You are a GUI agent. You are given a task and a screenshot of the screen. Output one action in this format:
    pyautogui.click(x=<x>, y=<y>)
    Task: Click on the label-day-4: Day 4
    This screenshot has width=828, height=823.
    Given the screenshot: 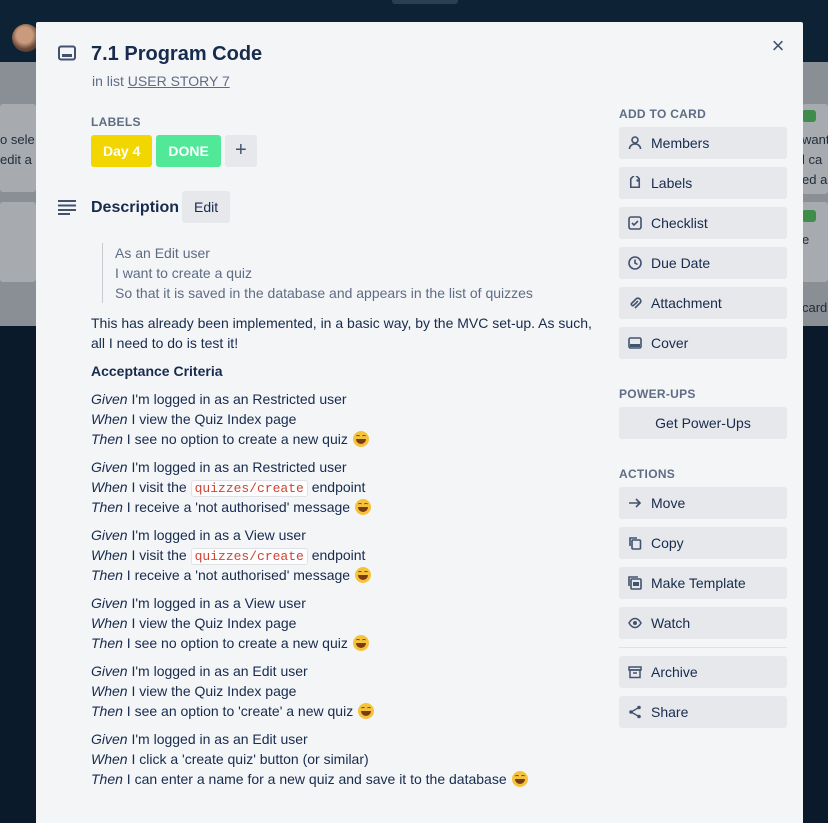 What is the action you would take?
    pyautogui.click(x=122, y=151)
    